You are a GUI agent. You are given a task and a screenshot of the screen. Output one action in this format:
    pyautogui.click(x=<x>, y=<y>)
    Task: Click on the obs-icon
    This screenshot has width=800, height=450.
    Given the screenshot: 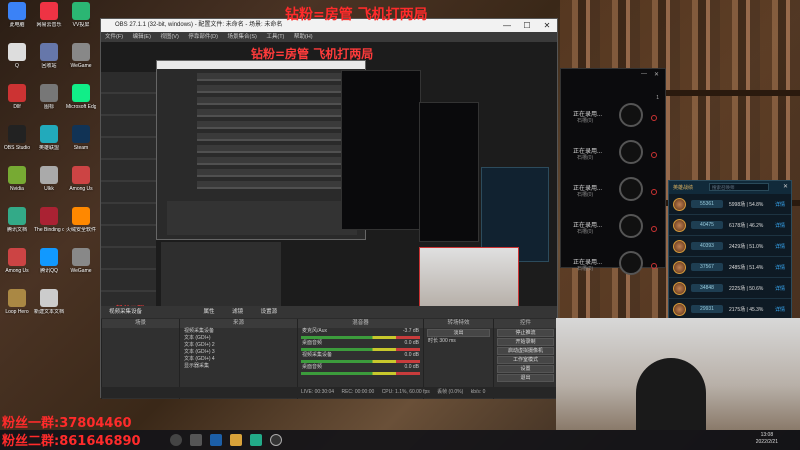 What is the action you would take?
    pyautogui.click(x=276, y=440)
    